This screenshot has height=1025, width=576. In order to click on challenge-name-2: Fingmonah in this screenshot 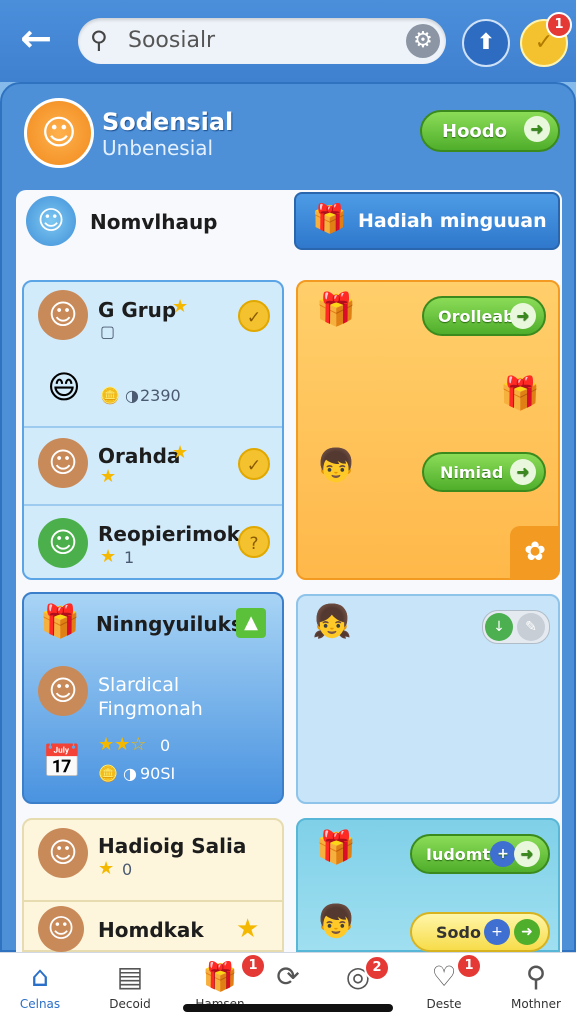, I will do `click(150, 709)`.